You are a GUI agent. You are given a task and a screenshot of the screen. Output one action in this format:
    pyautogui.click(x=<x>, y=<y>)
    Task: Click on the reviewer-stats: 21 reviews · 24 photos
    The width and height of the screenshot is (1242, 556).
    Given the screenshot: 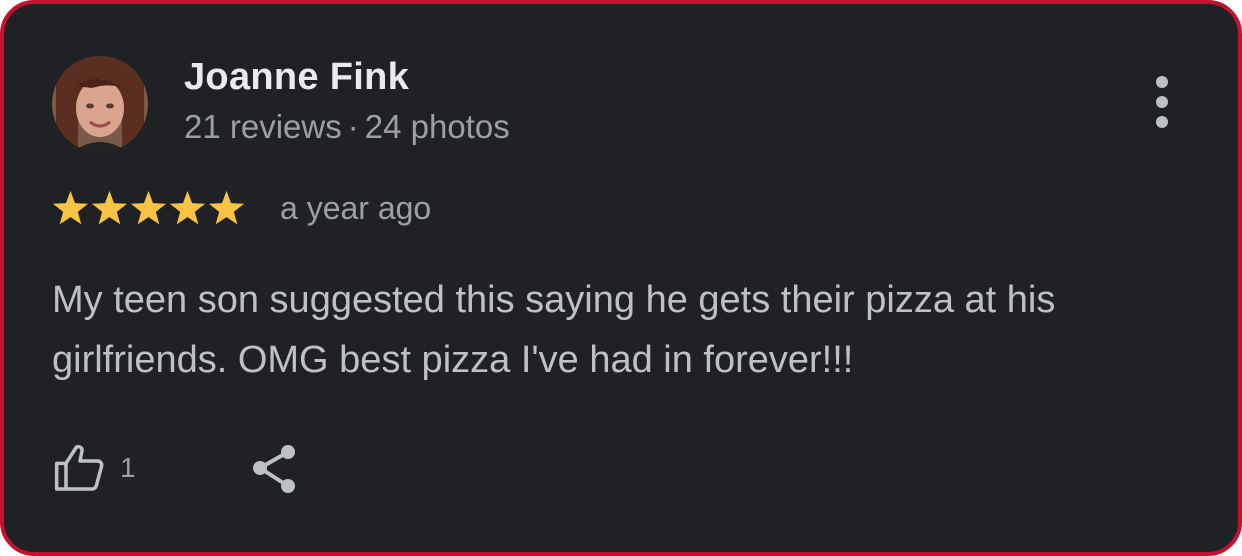 What is the action you would take?
    pyautogui.click(x=347, y=127)
    